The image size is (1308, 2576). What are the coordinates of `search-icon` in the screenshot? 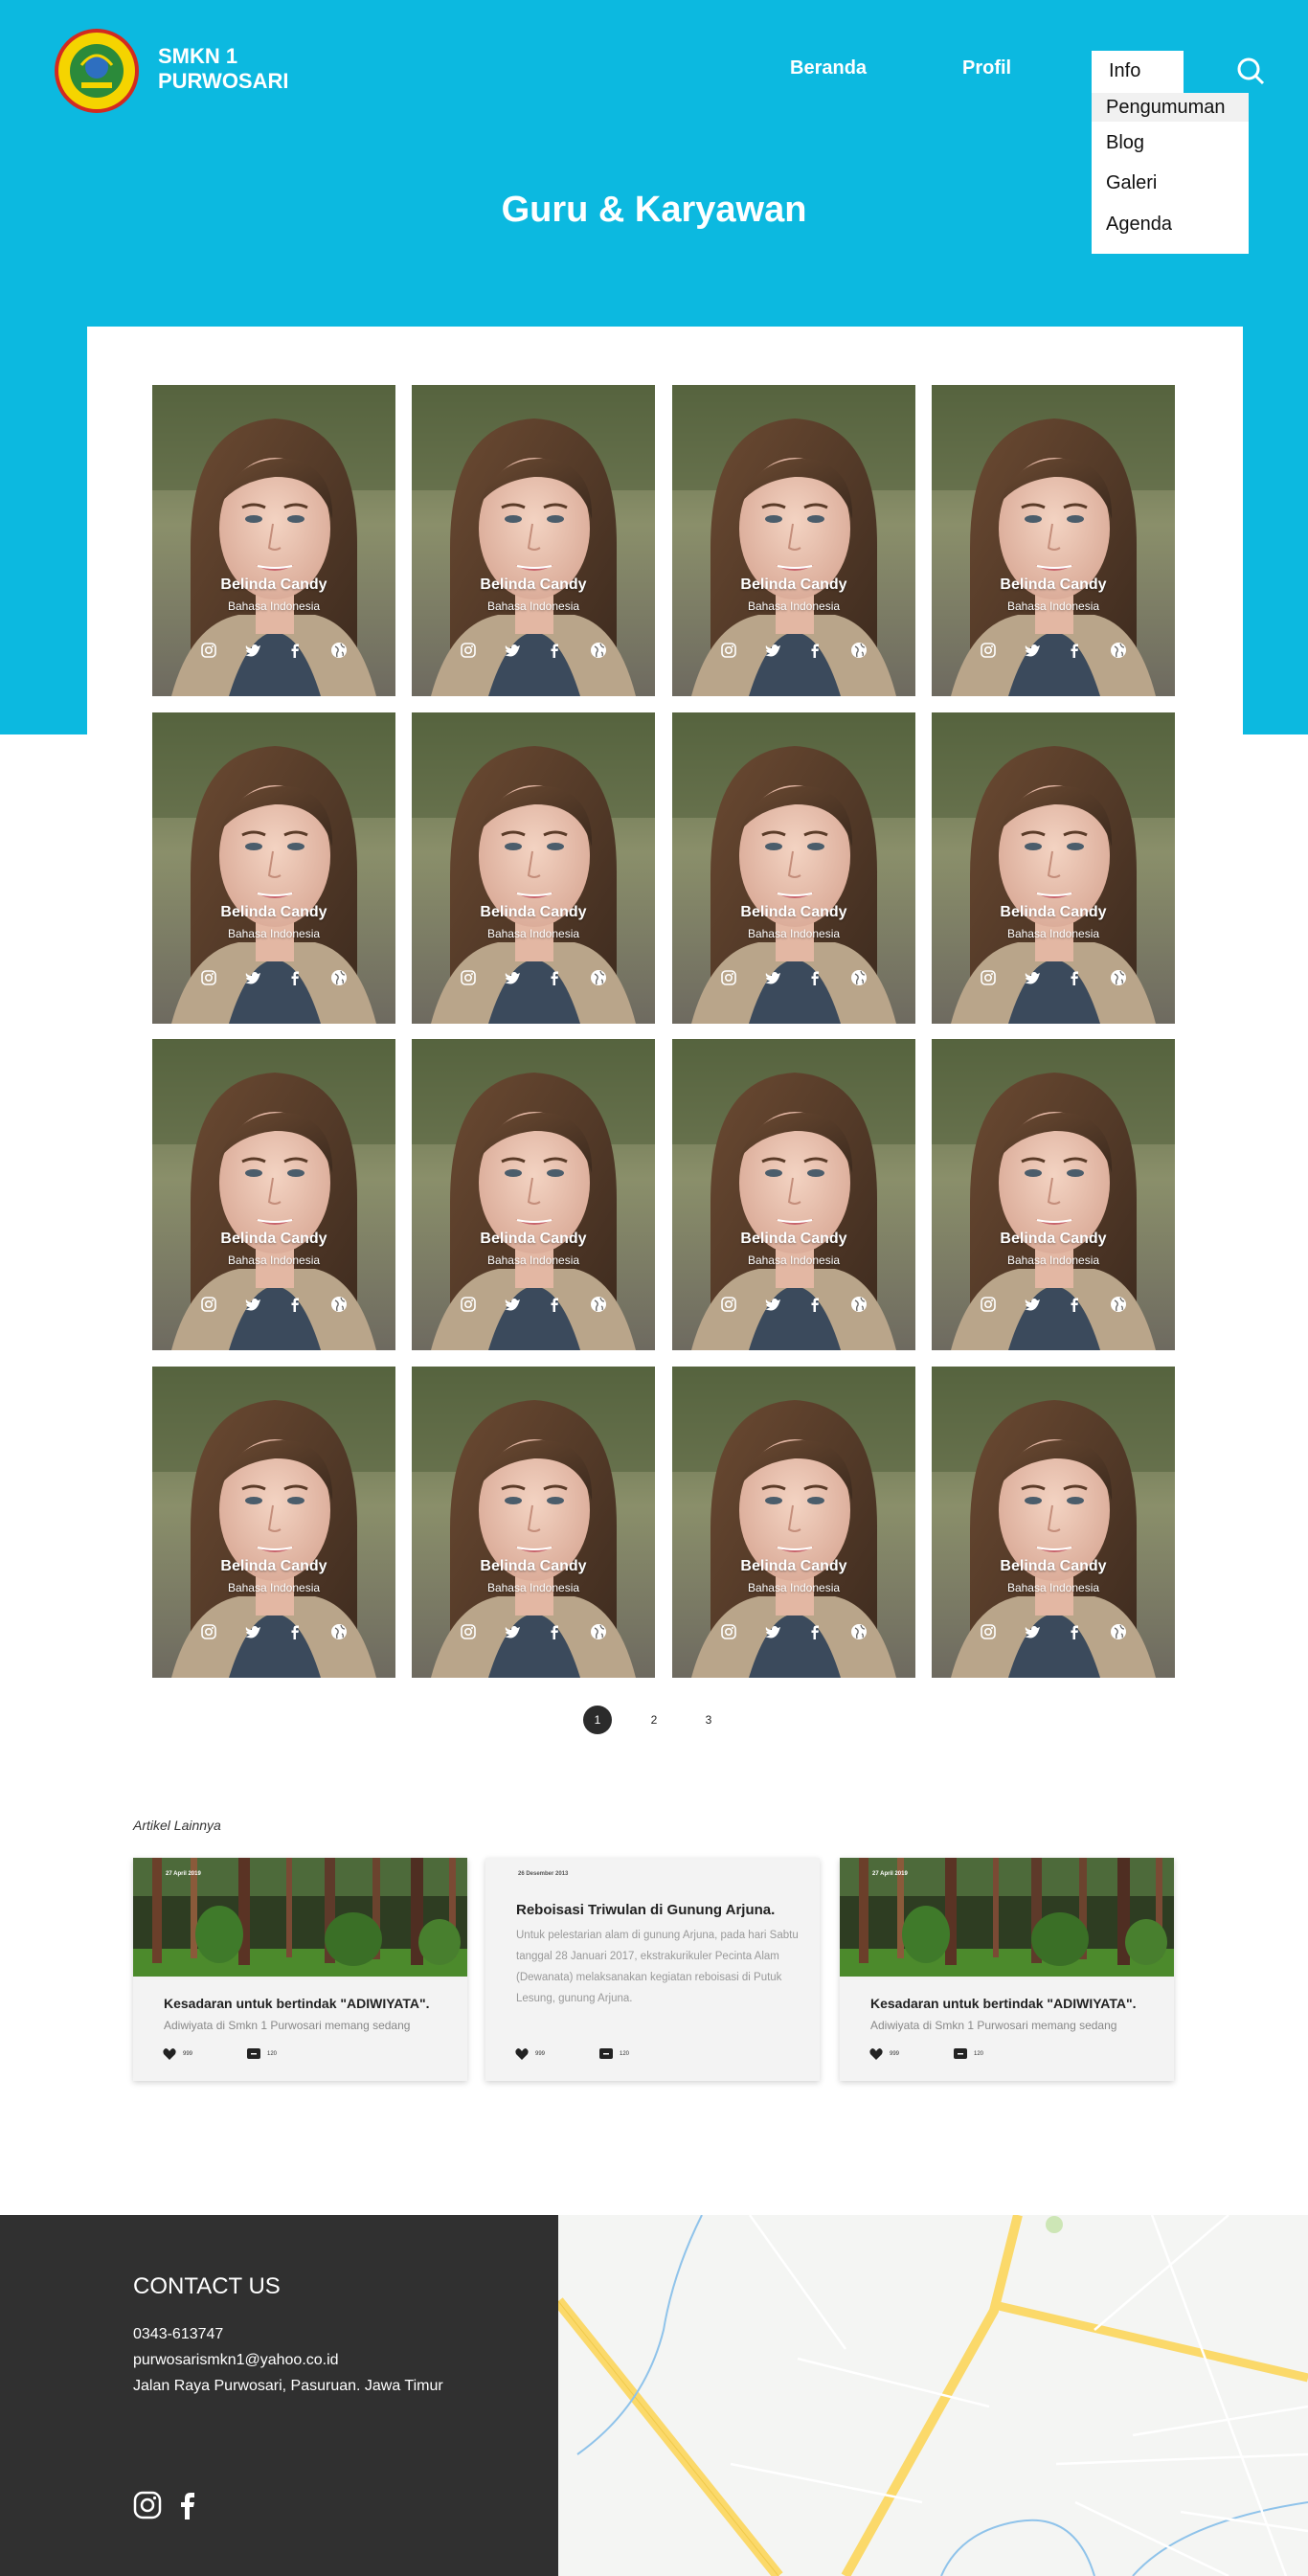 It's located at (1250, 71).